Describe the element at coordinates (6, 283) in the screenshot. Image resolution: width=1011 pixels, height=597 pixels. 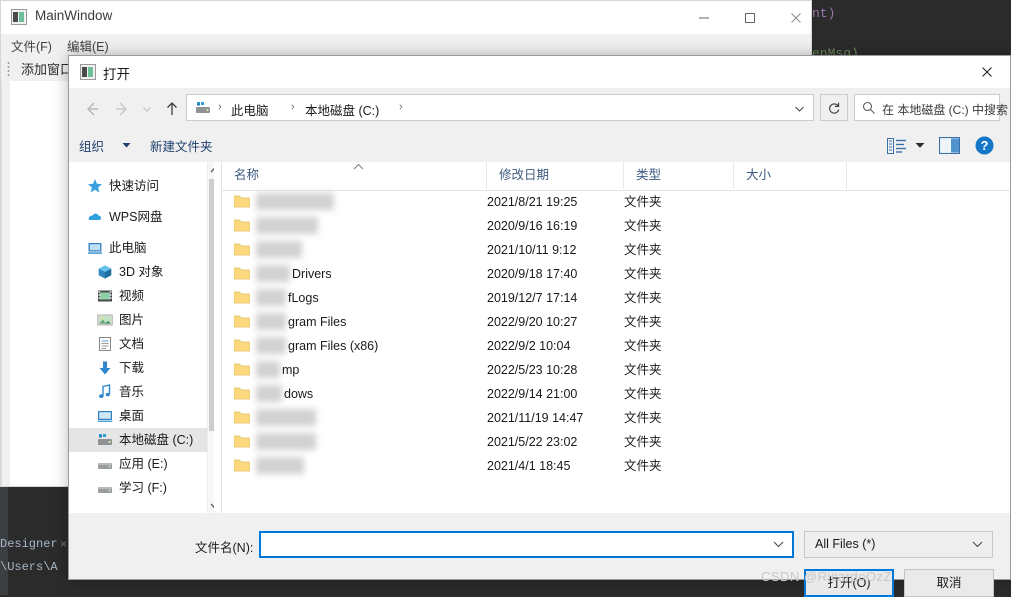
I see `mainwindow-left-strip` at that location.